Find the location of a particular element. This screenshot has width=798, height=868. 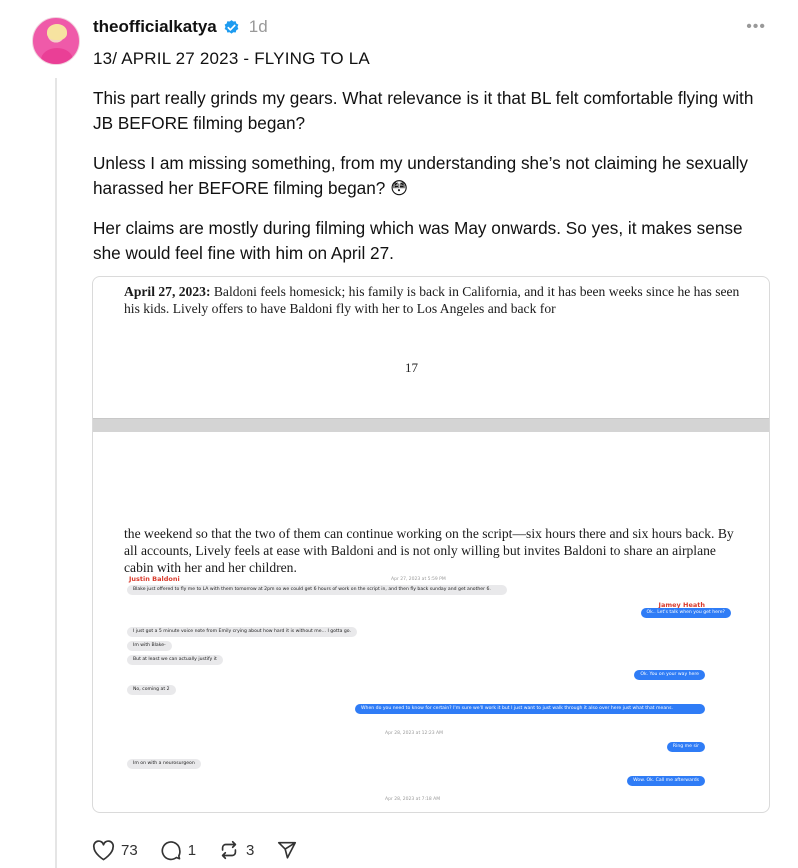

post-header: theofficialkatya 1d is located at coordinates (180, 27).